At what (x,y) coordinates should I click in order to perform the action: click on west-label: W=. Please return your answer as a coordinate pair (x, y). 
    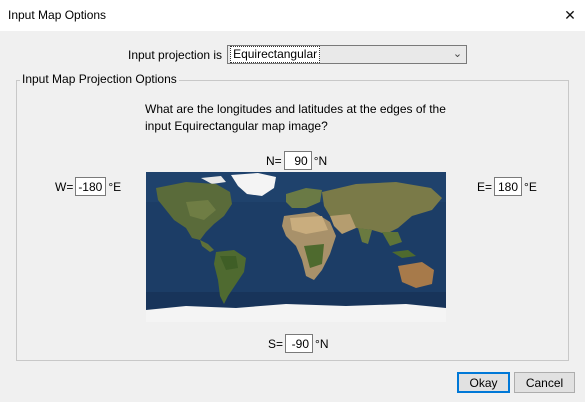
    Looking at the image, I should click on (64, 186).